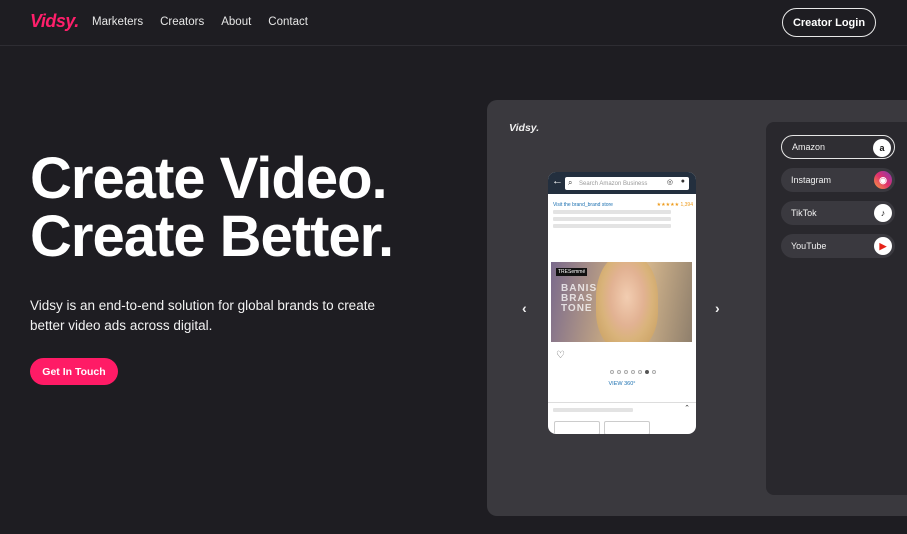  I want to click on back-arrow-icon: ←, so click(557, 181).